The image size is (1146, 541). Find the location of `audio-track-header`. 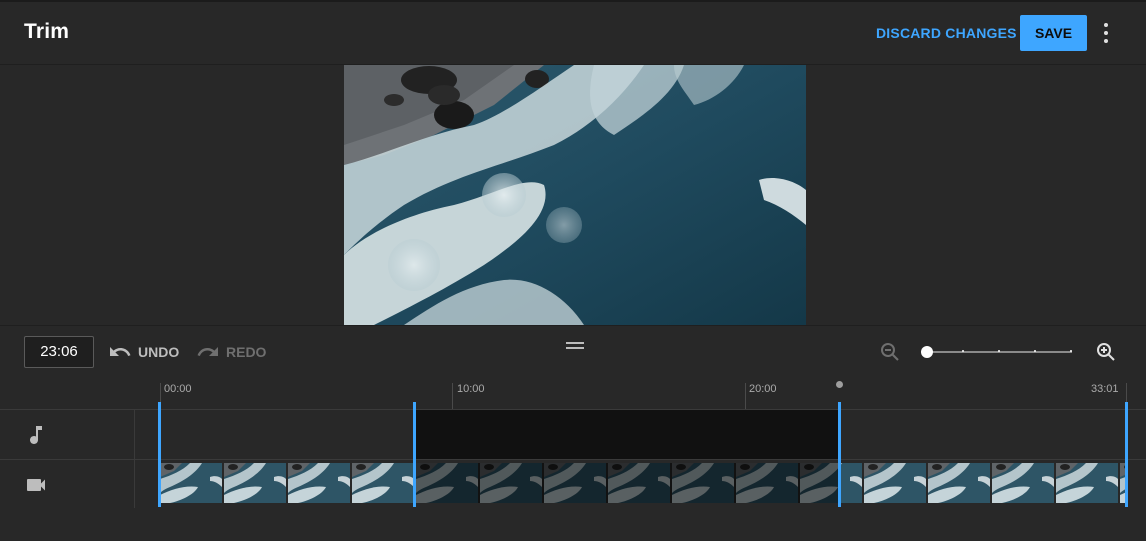

audio-track-header is located at coordinates (67, 434).